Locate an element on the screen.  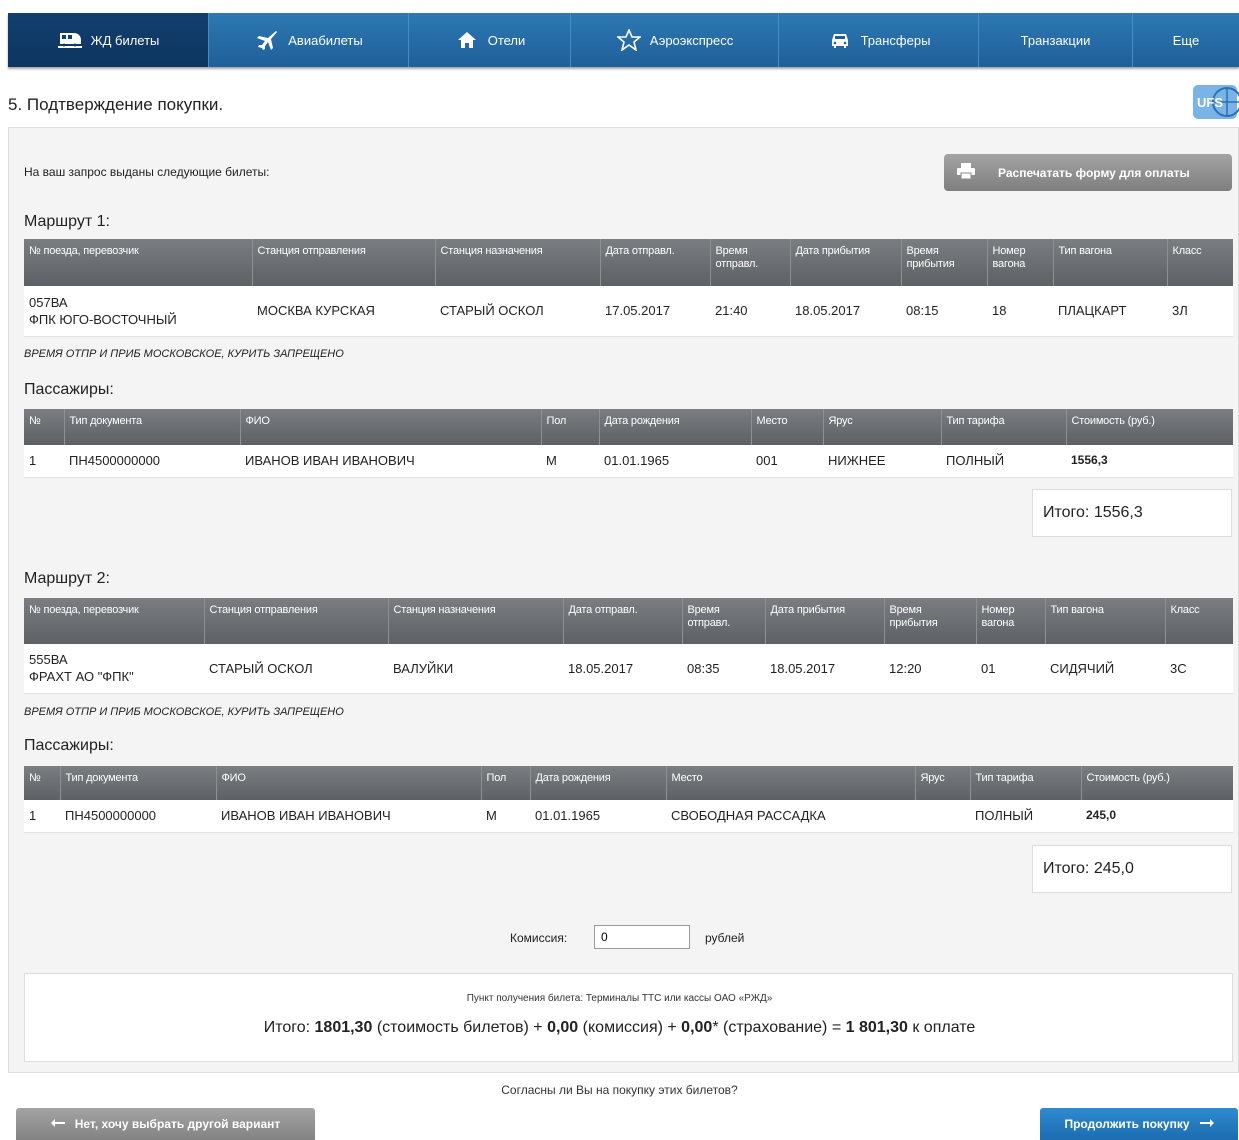
train-cell: 555ВА ФРАХТ АО "ФПК" is located at coordinates (114, 669).